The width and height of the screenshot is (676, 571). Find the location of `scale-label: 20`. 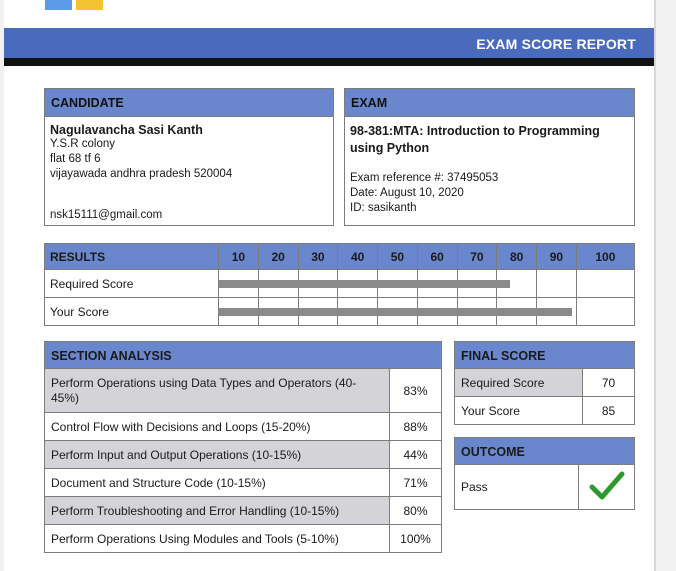

scale-label: 20 is located at coordinates (278, 256).